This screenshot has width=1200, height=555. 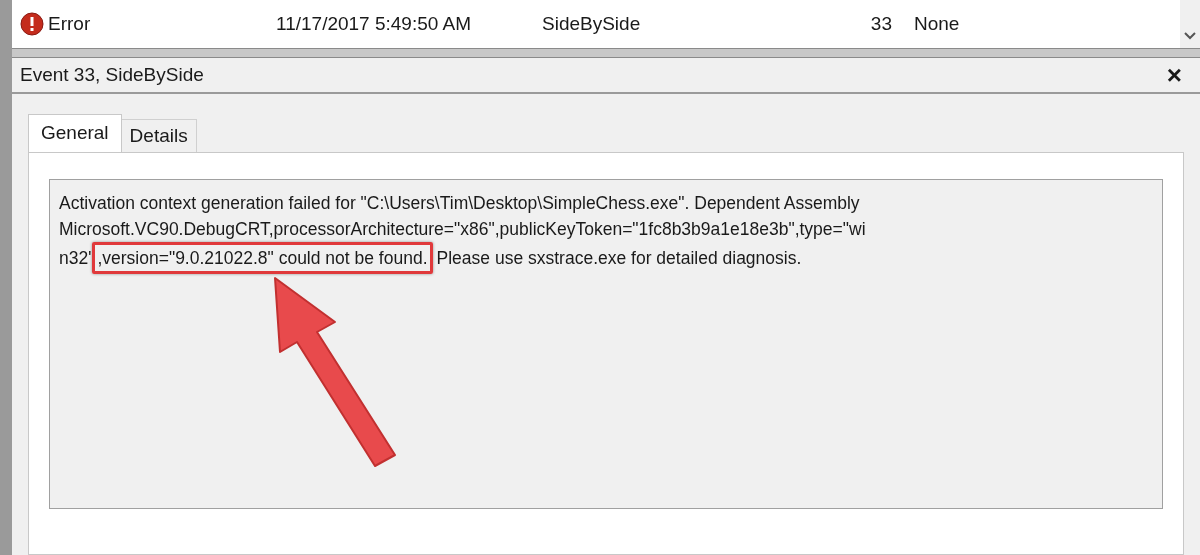 What do you see at coordinates (112, 74) in the screenshot?
I see `panel-title: Event 33, SideBySide` at bounding box center [112, 74].